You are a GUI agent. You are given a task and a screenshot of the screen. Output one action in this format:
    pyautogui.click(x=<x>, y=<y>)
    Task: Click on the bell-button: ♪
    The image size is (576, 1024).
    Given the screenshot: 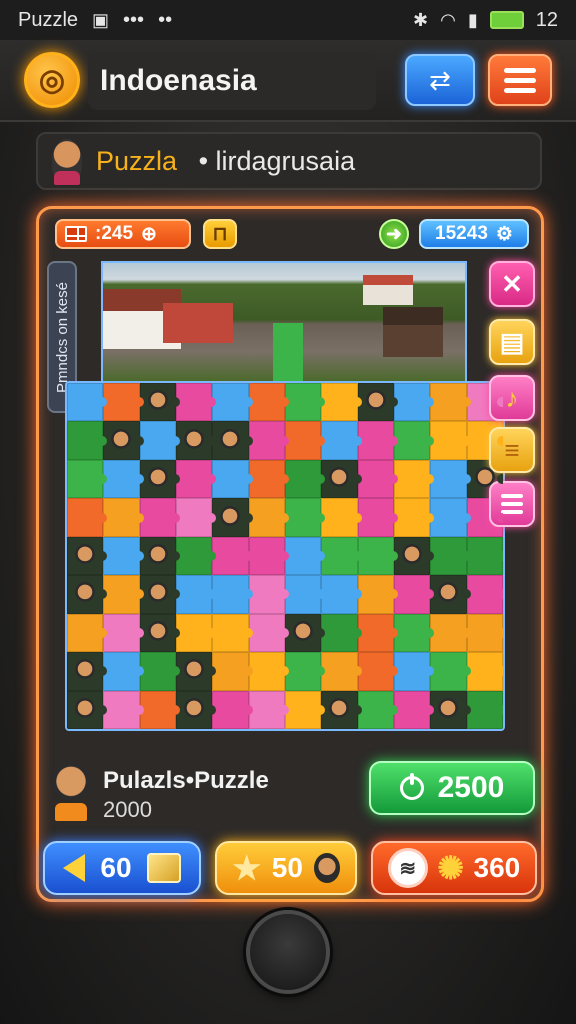 What is the action you would take?
    pyautogui.click(x=512, y=398)
    